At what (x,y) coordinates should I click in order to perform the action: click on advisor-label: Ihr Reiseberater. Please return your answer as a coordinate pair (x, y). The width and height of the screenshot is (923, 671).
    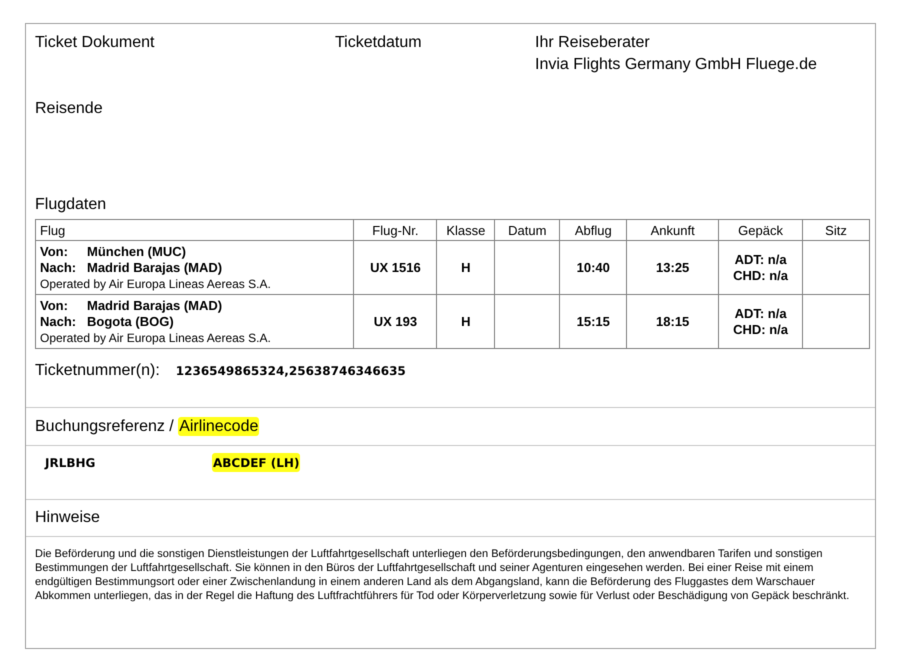
    Looking at the image, I should click on (593, 43).